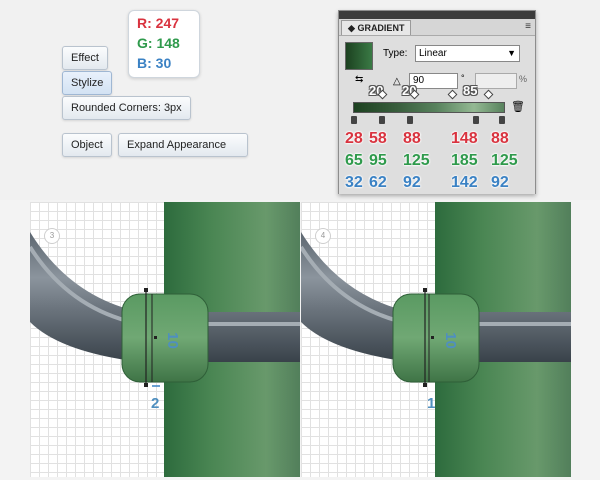 The height and width of the screenshot is (480, 600). Describe the element at coordinates (464, 138) in the screenshot. I see `stop4-r: 148` at that location.